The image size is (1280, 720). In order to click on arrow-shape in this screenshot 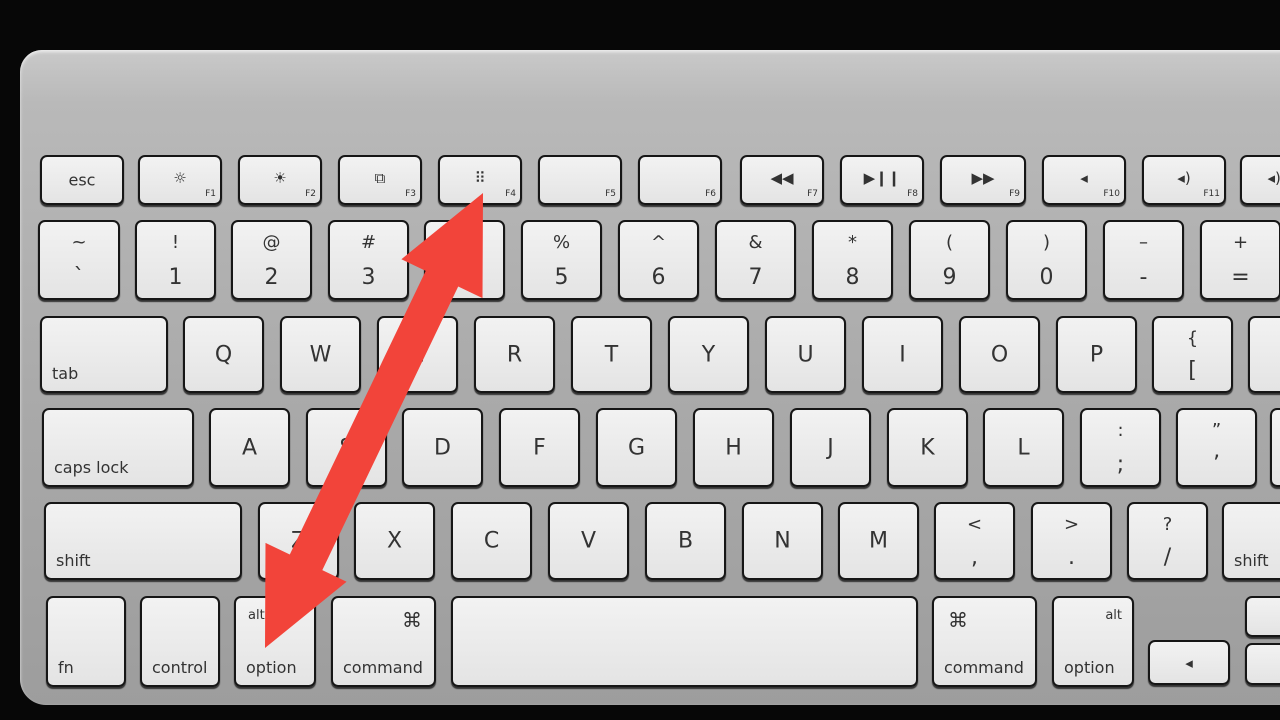, I will do `click(374, 420)`.